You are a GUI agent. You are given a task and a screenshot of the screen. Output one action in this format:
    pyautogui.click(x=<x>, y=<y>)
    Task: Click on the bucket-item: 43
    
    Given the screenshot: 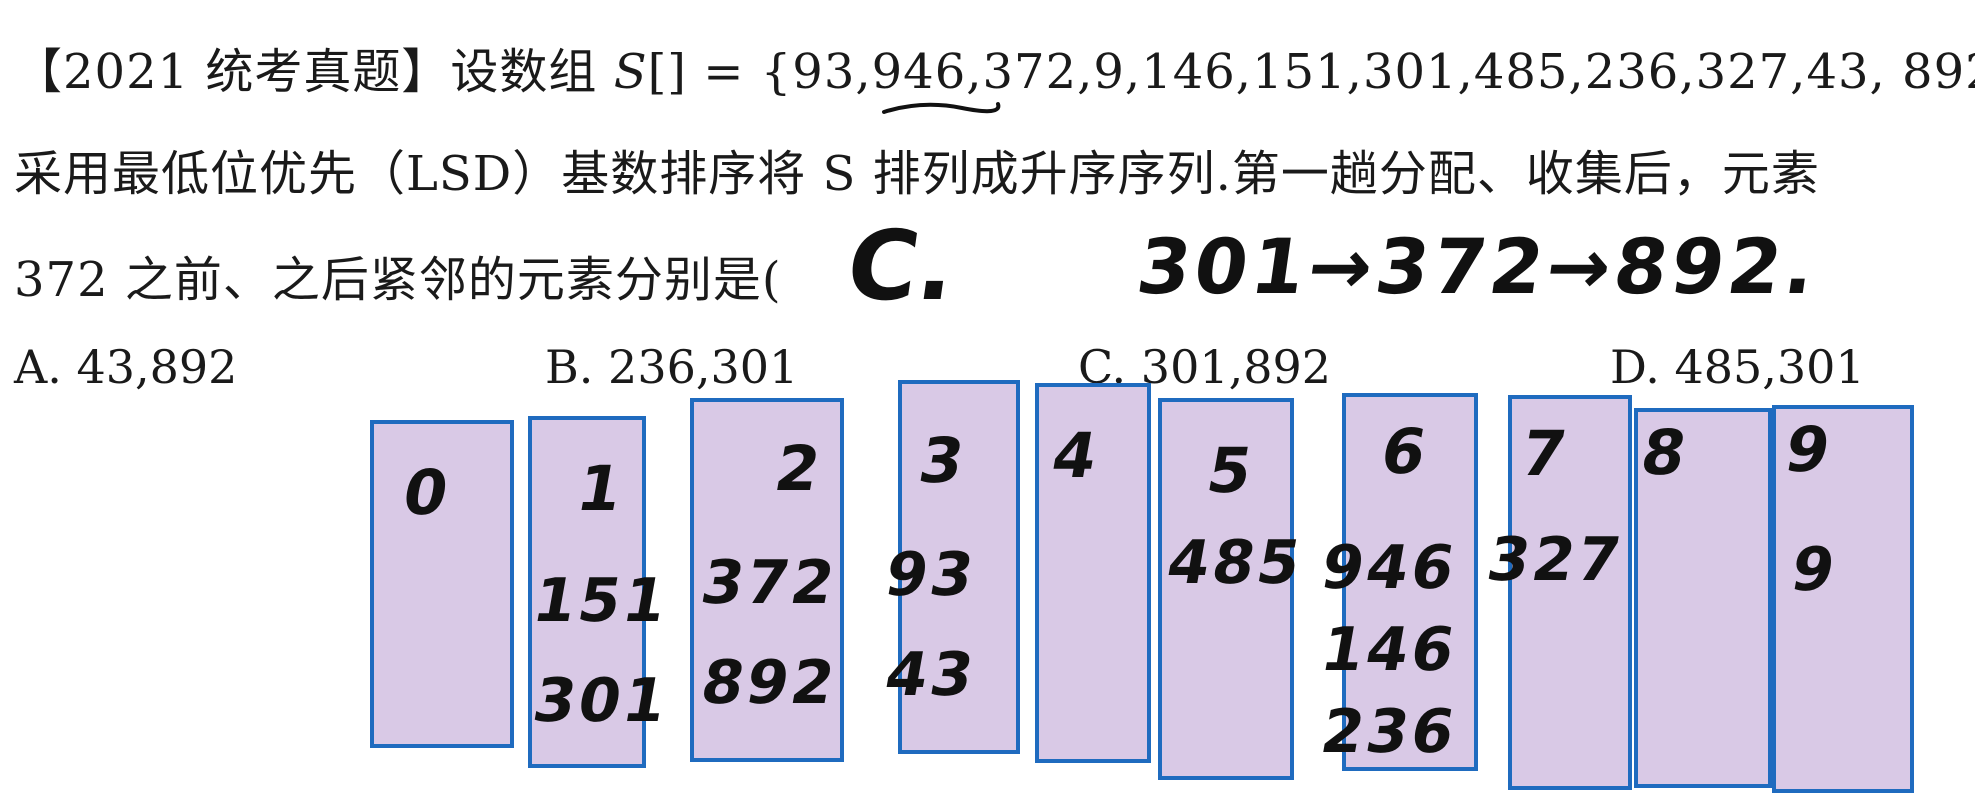 What is the action you would take?
    pyautogui.click(x=930, y=675)
    